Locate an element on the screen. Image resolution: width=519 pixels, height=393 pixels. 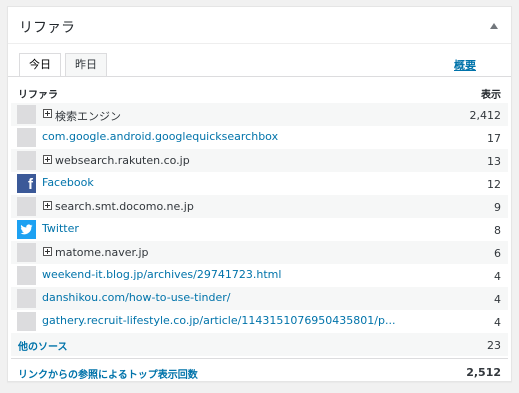
referrer-link: danshikou.com/how-to-use-tinder/ is located at coordinates (136, 297).